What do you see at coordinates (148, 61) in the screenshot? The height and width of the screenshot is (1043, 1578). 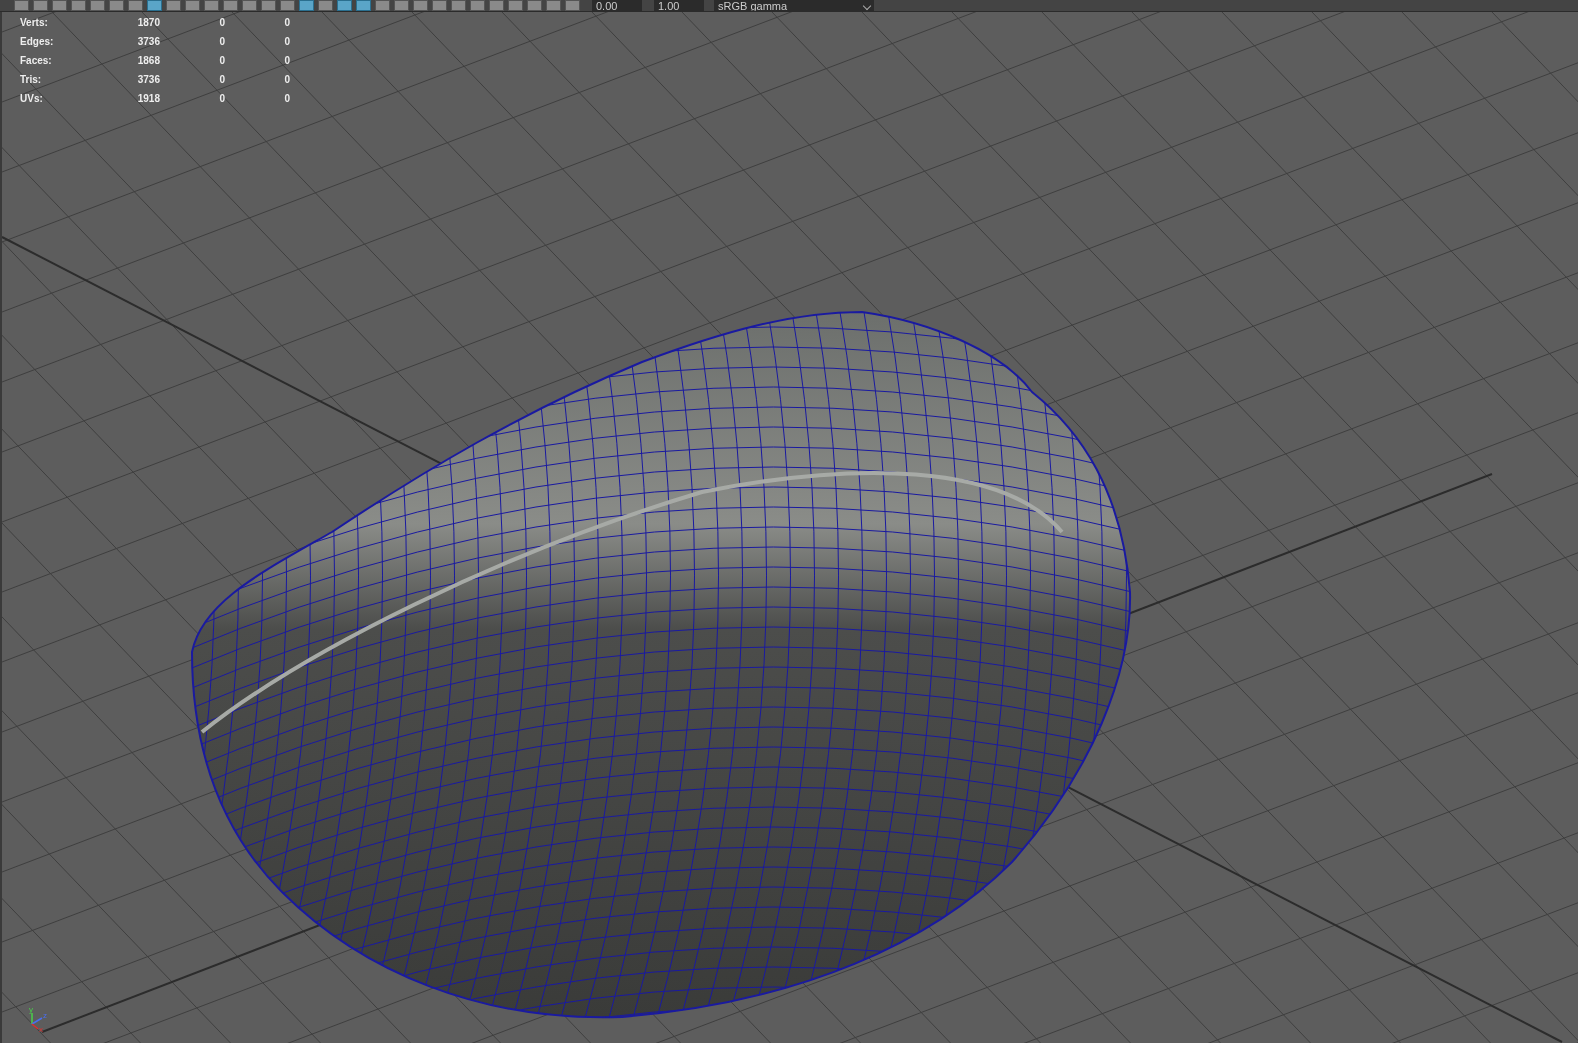 I see `stat-value: 1868` at bounding box center [148, 61].